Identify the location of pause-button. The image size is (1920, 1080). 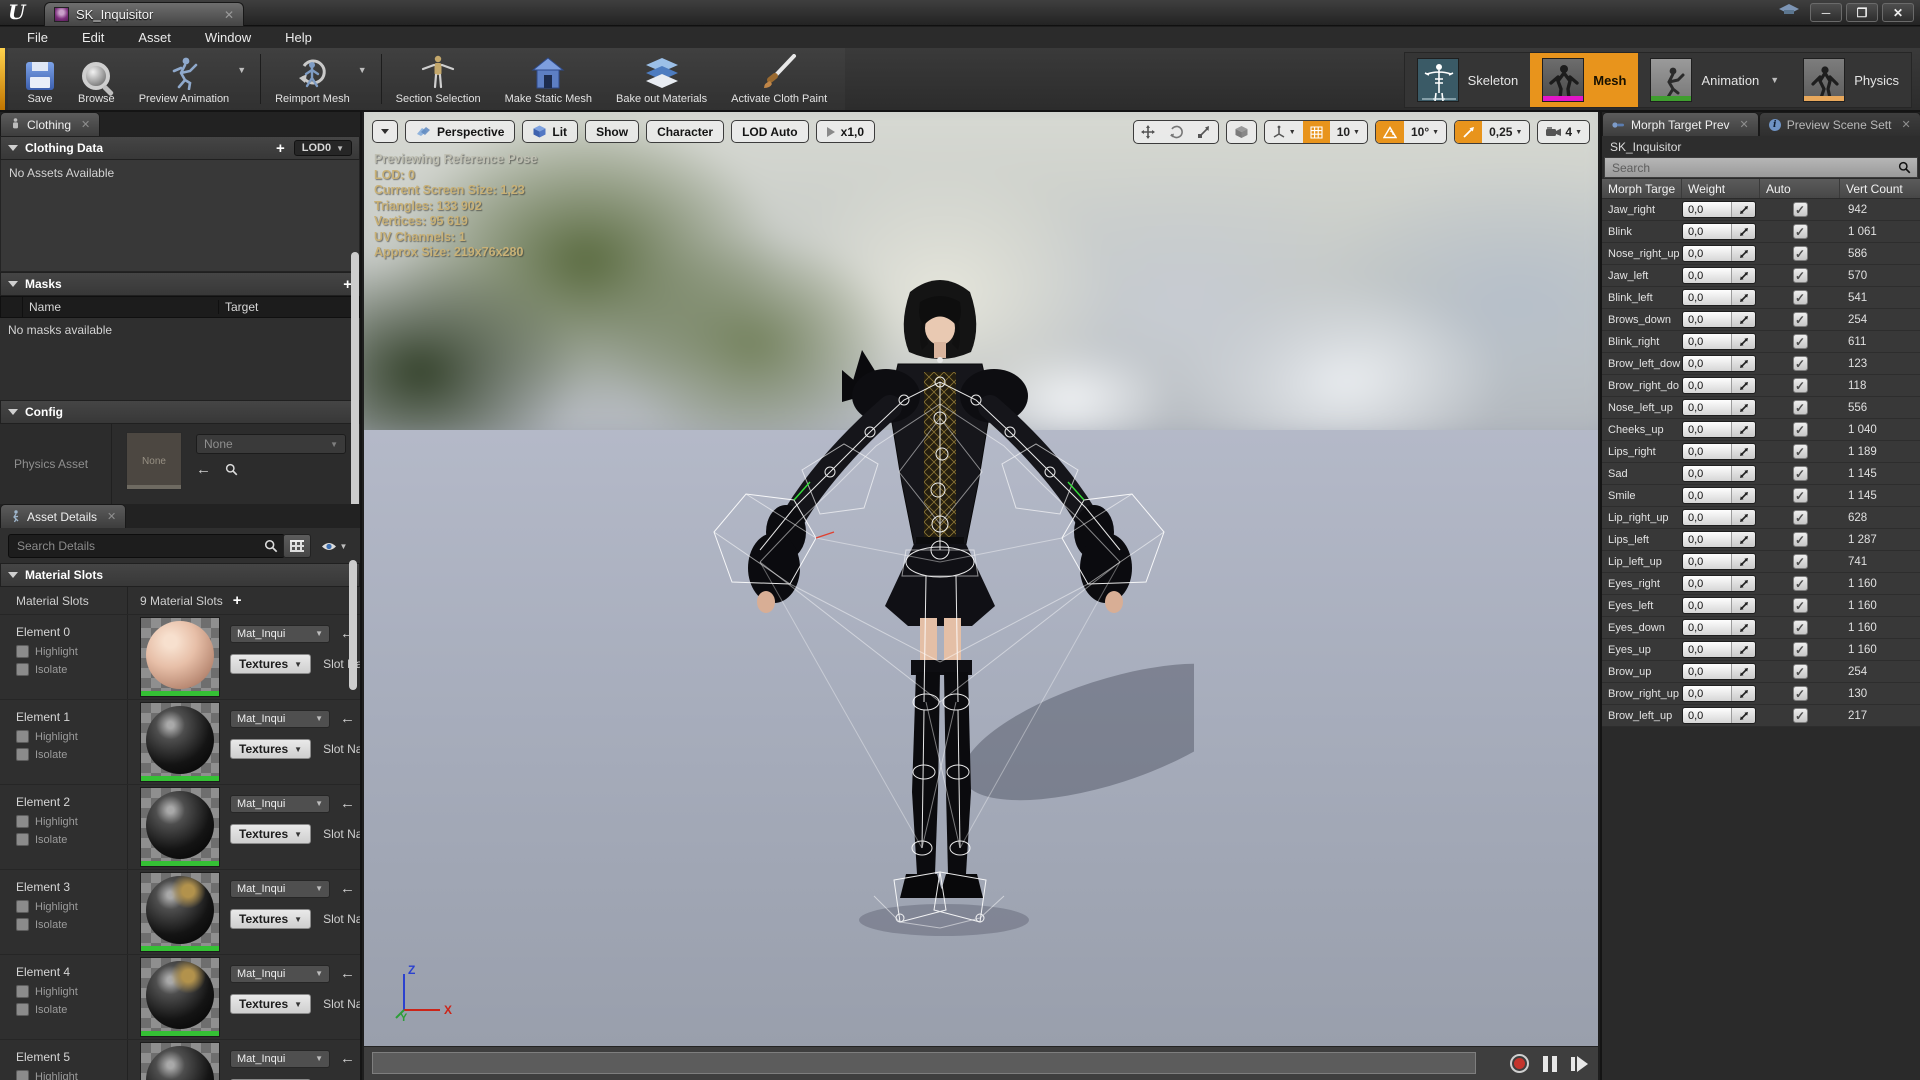
(1550, 1063).